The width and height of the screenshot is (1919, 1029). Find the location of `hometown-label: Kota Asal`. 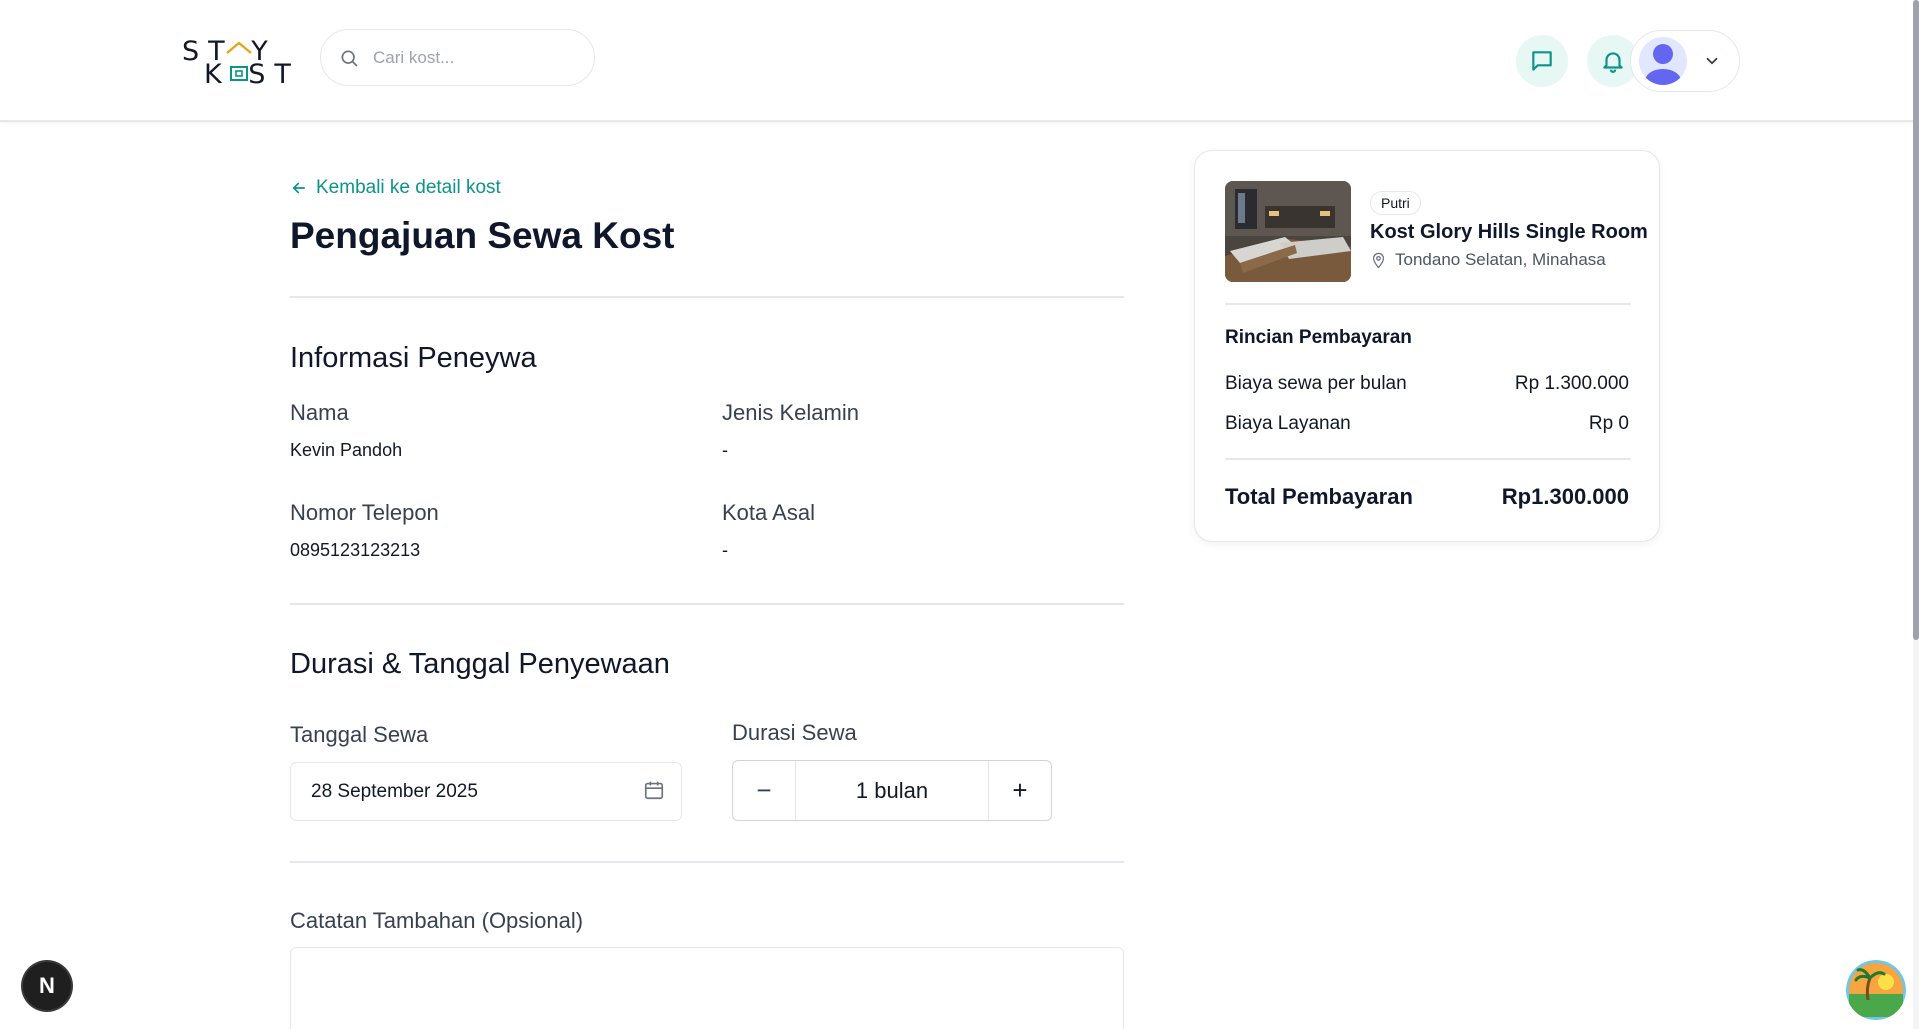

hometown-label: Kota Asal is located at coordinates (768, 512).